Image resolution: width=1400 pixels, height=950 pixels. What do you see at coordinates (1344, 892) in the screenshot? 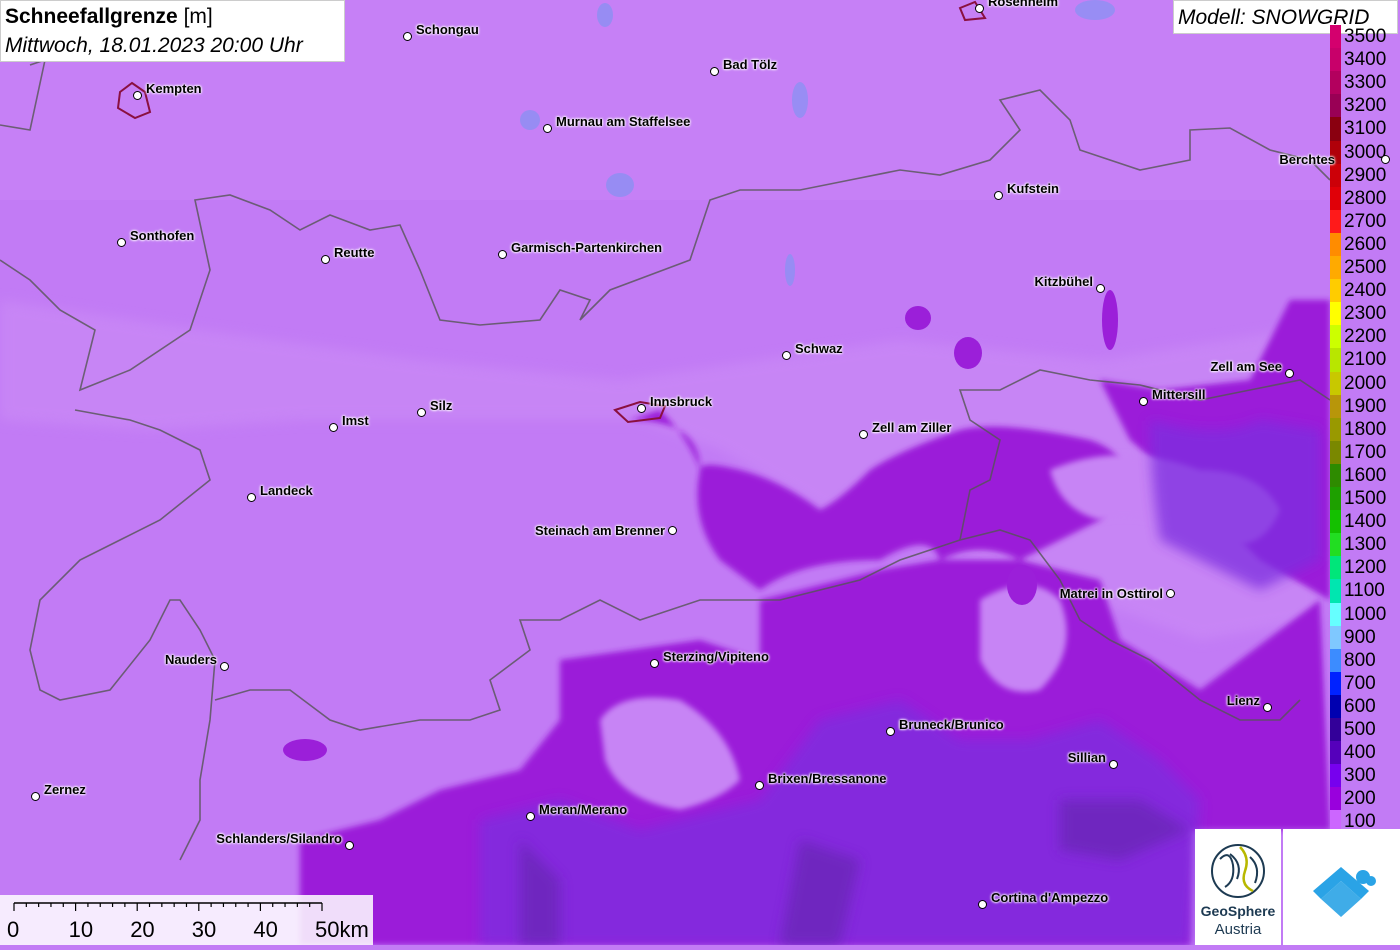
I see `snowgrid-icon` at bounding box center [1344, 892].